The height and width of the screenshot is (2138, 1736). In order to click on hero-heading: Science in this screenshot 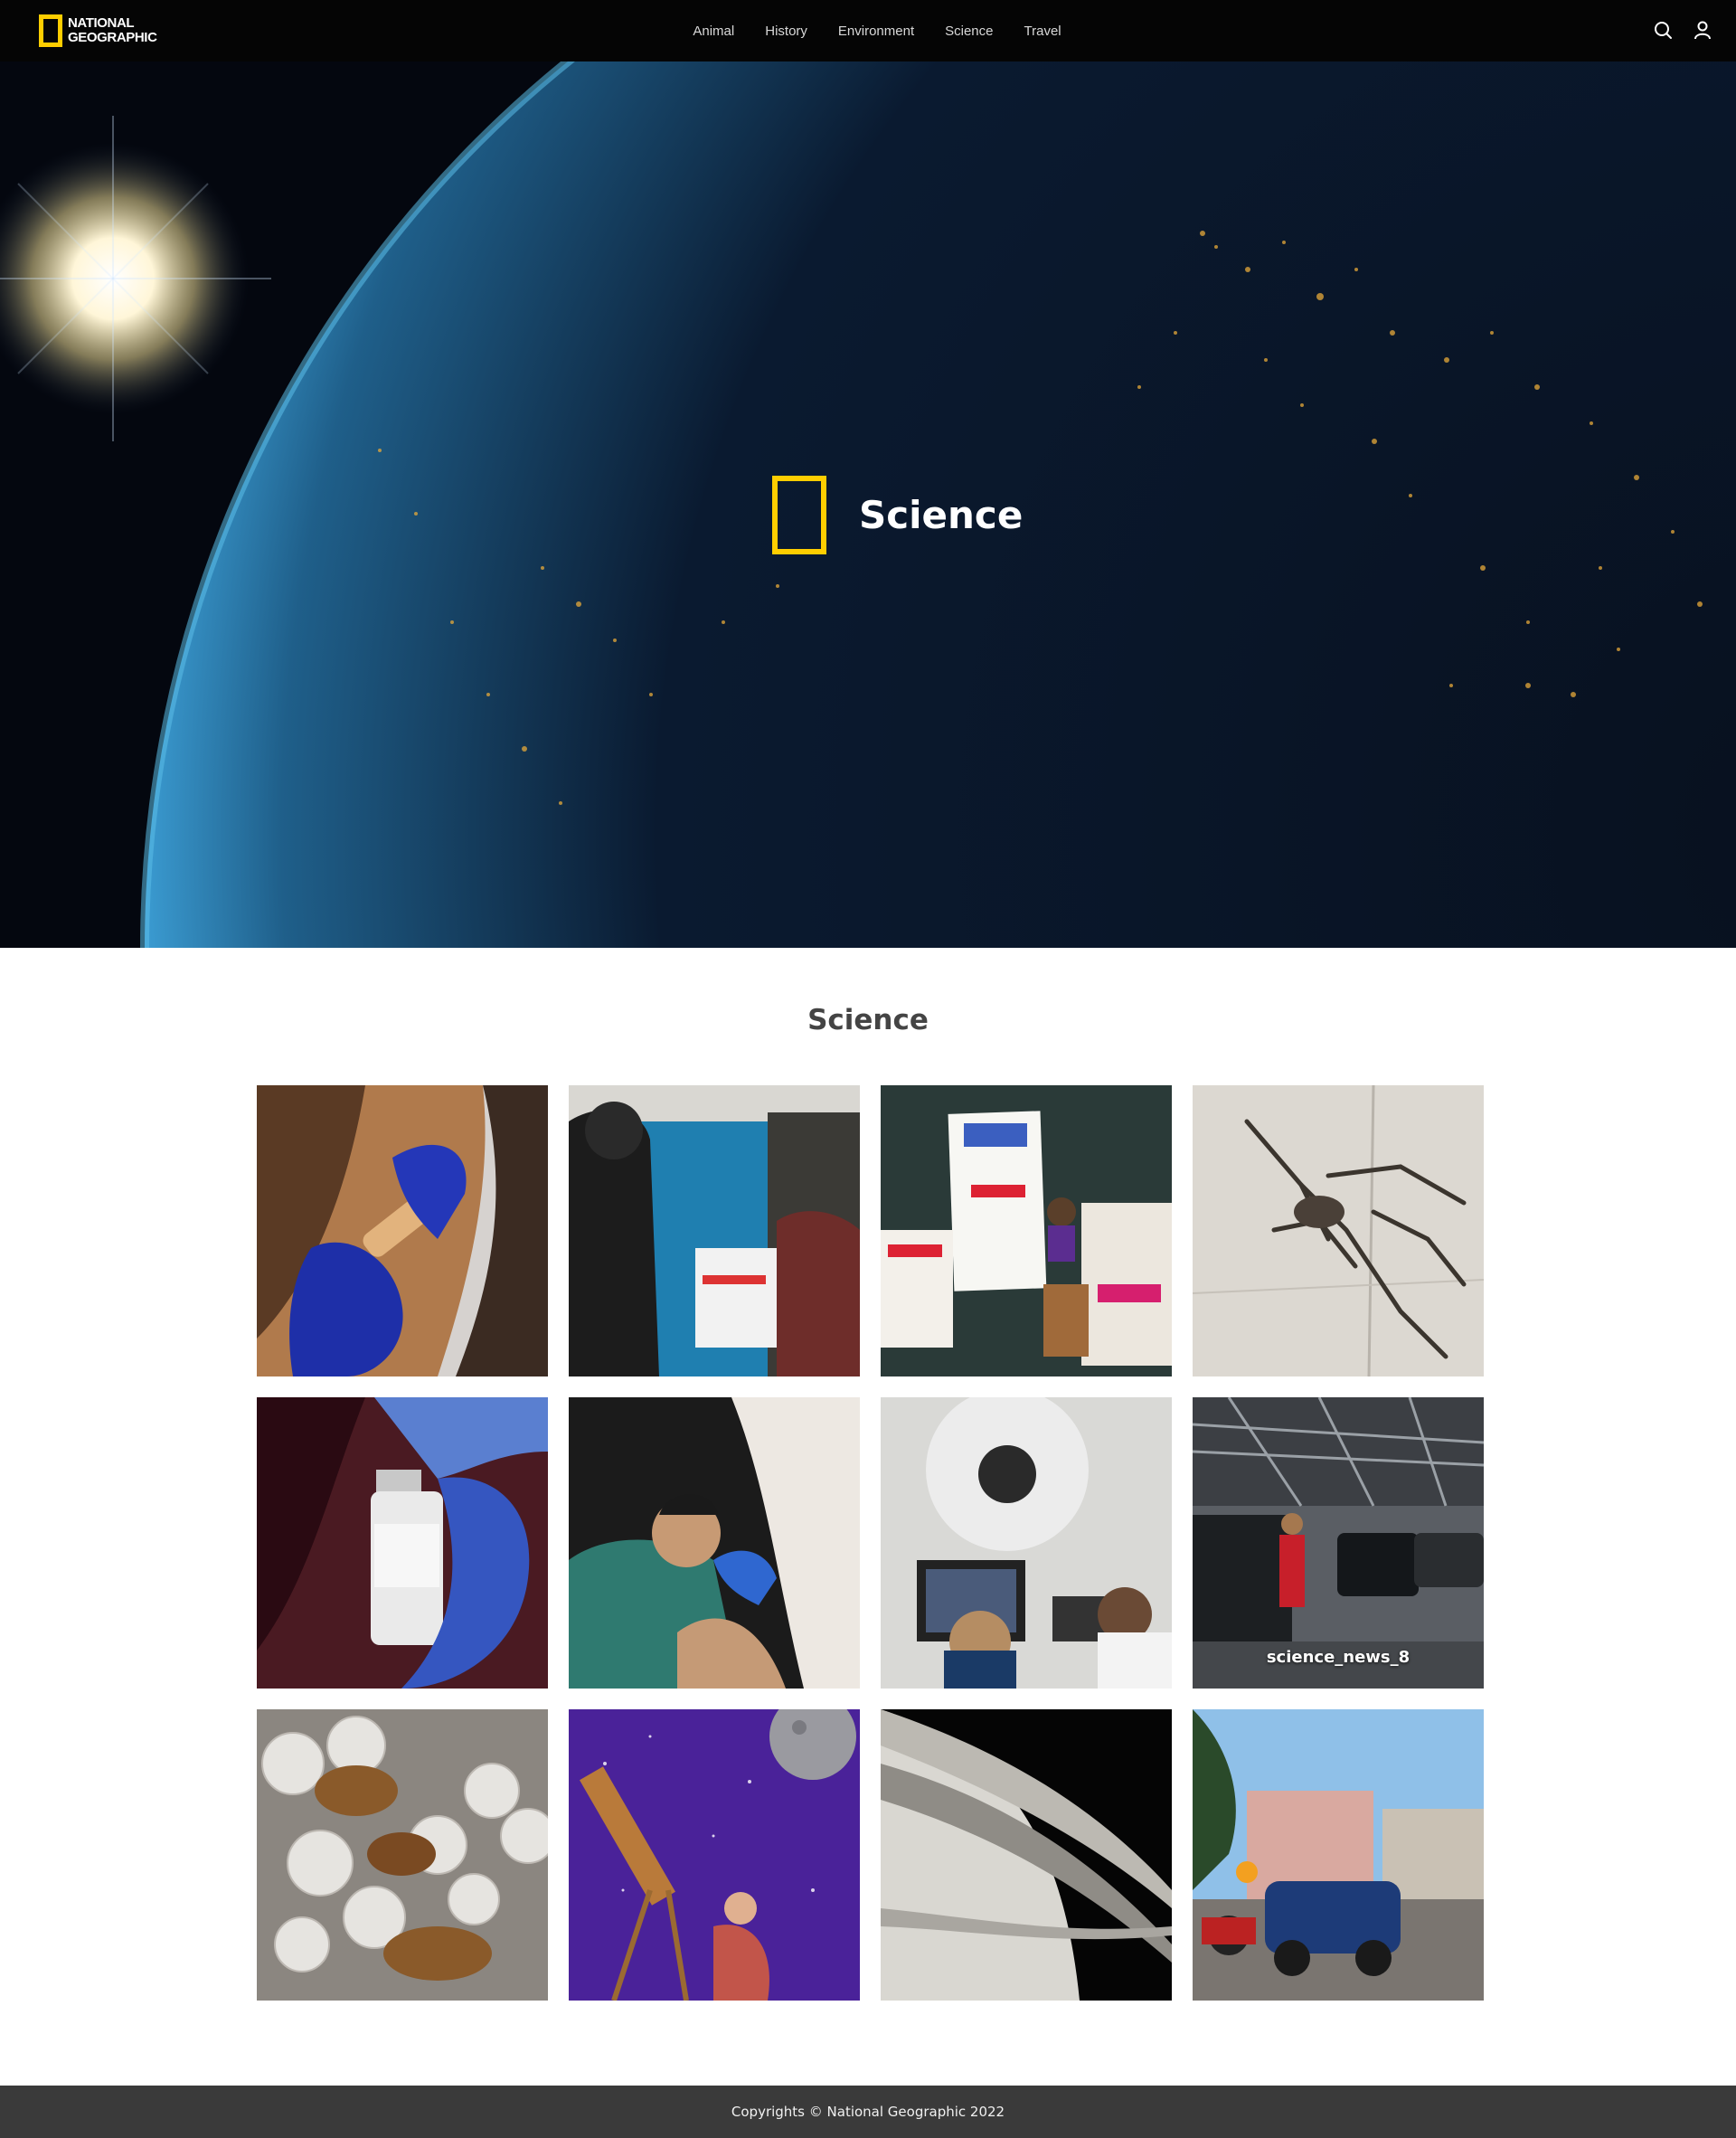, I will do `click(898, 515)`.